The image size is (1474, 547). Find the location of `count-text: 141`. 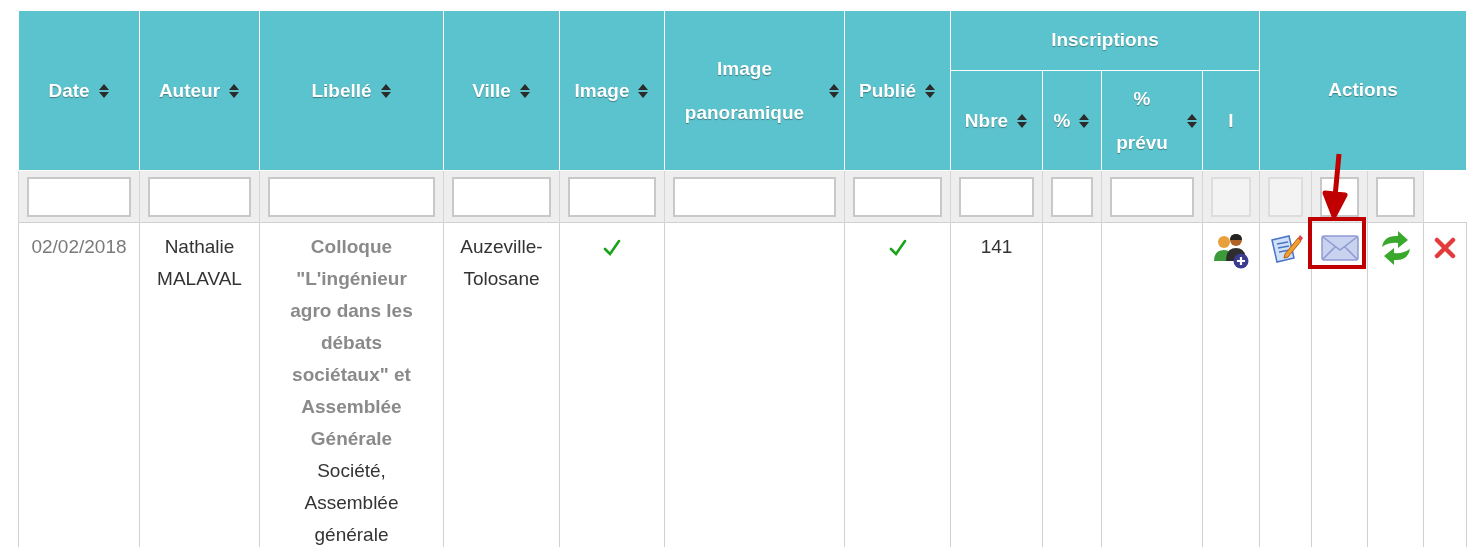

count-text: 141 is located at coordinates (996, 246).